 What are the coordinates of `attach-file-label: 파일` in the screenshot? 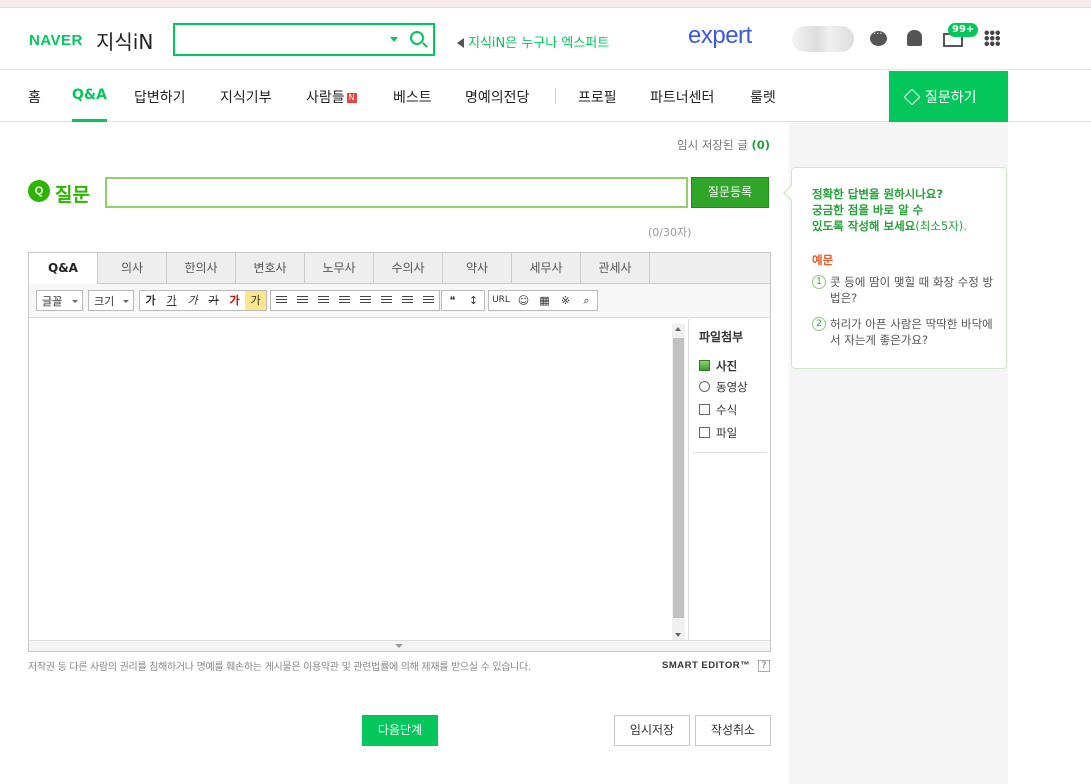 It's located at (727, 433).